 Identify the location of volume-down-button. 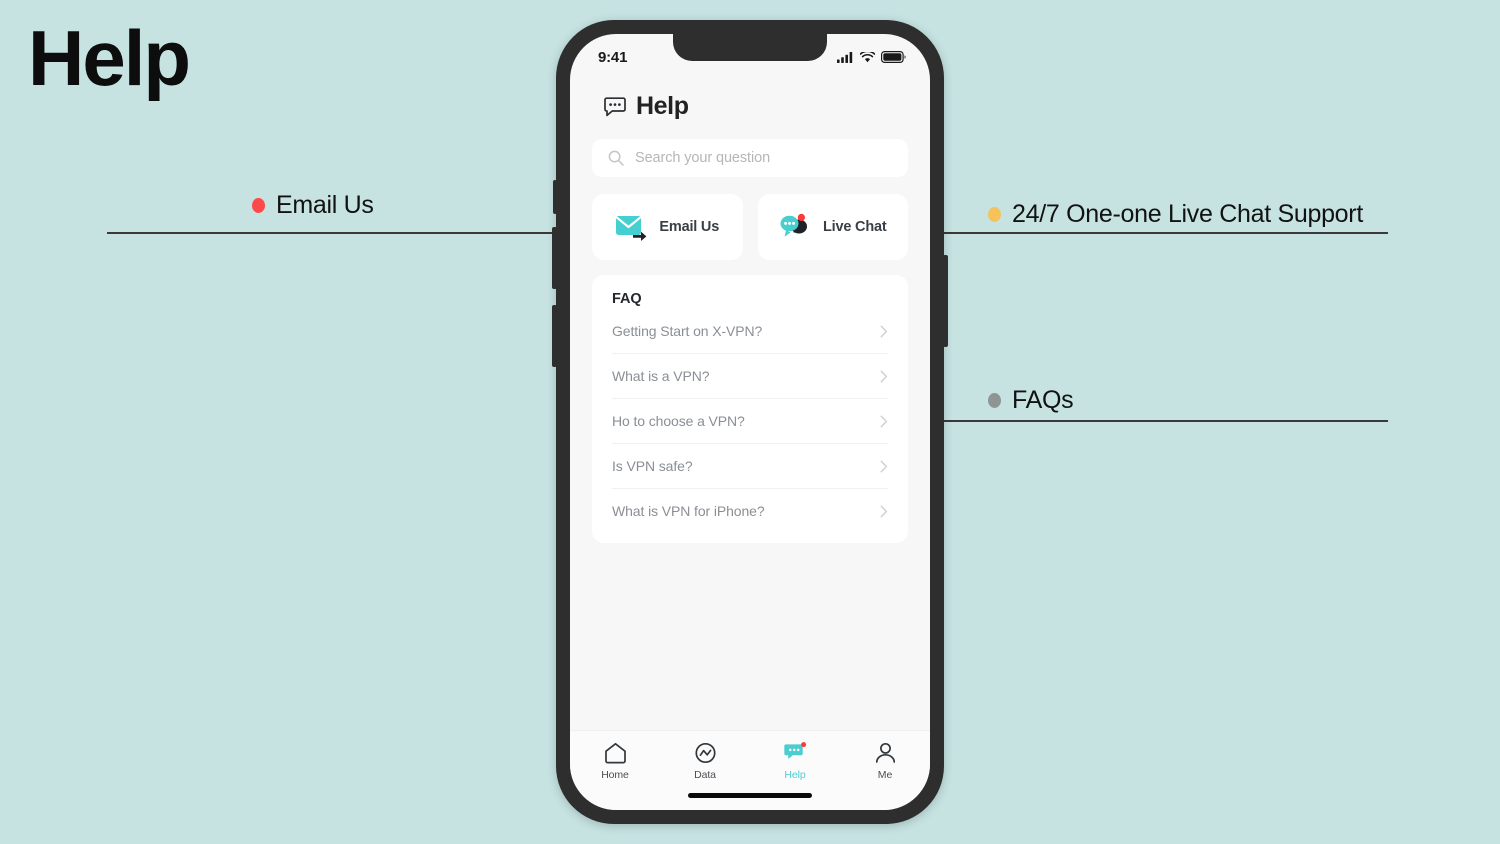
(554, 336).